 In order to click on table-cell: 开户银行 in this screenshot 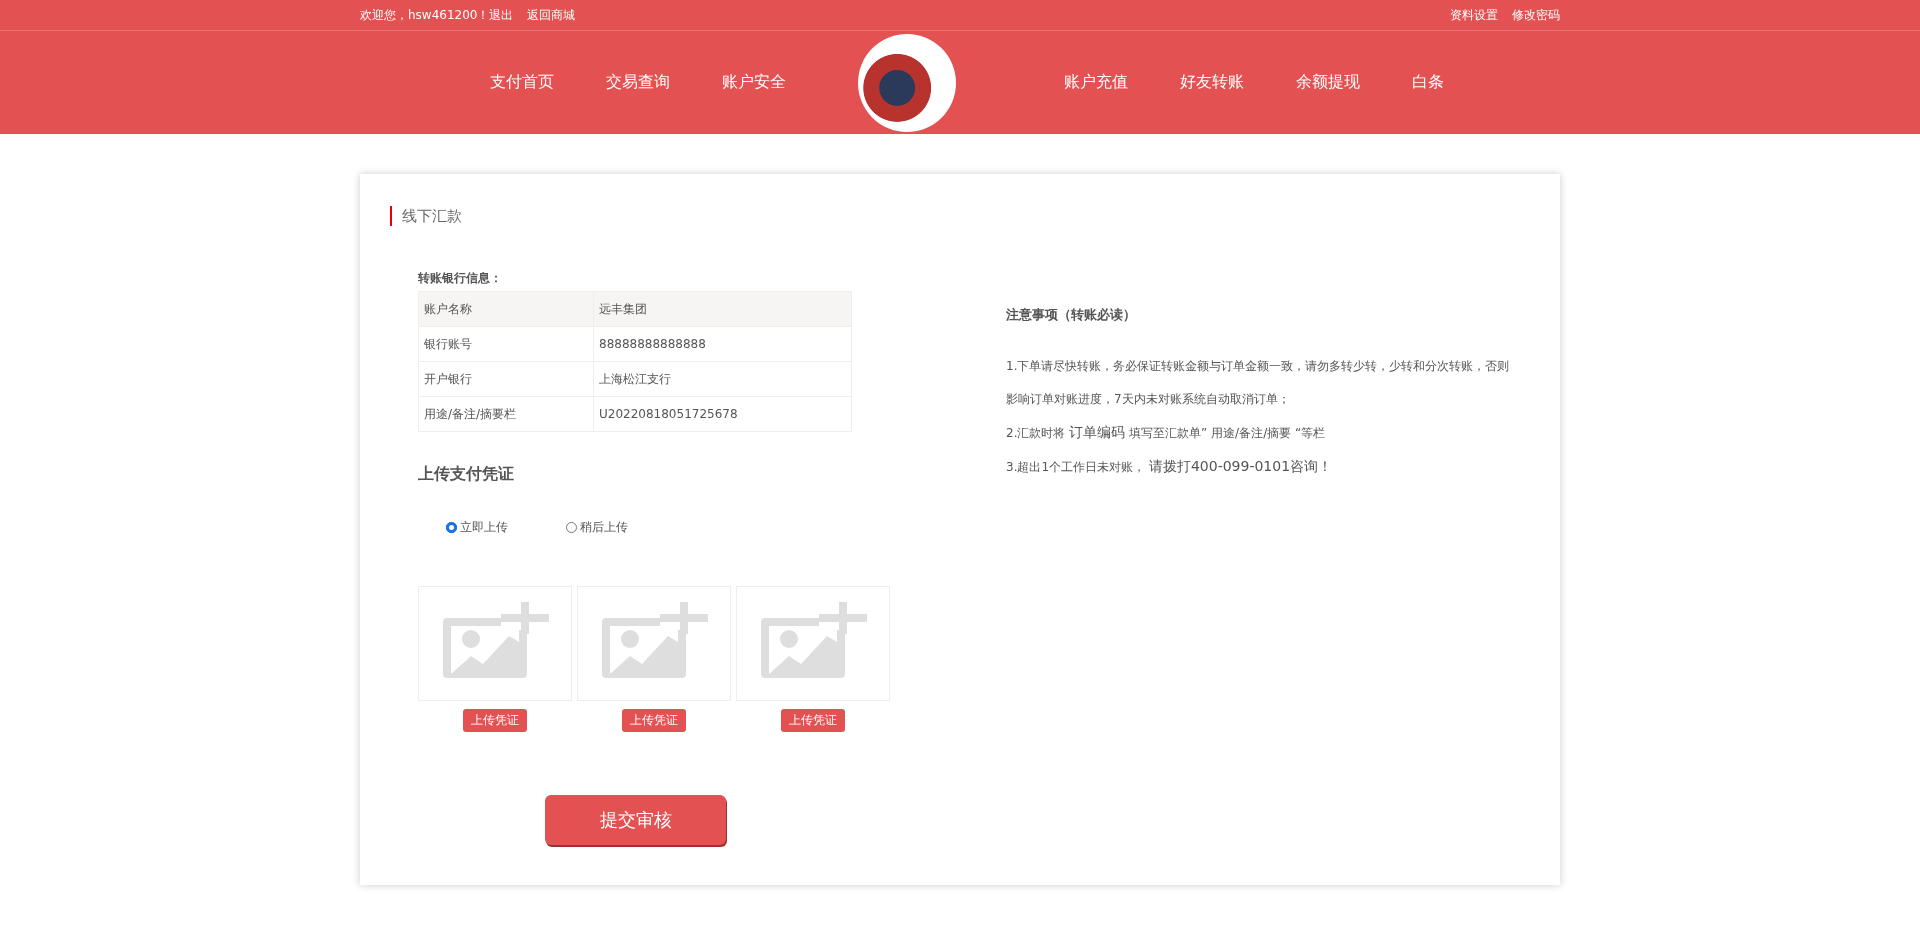, I will do `click(506, 379)`.